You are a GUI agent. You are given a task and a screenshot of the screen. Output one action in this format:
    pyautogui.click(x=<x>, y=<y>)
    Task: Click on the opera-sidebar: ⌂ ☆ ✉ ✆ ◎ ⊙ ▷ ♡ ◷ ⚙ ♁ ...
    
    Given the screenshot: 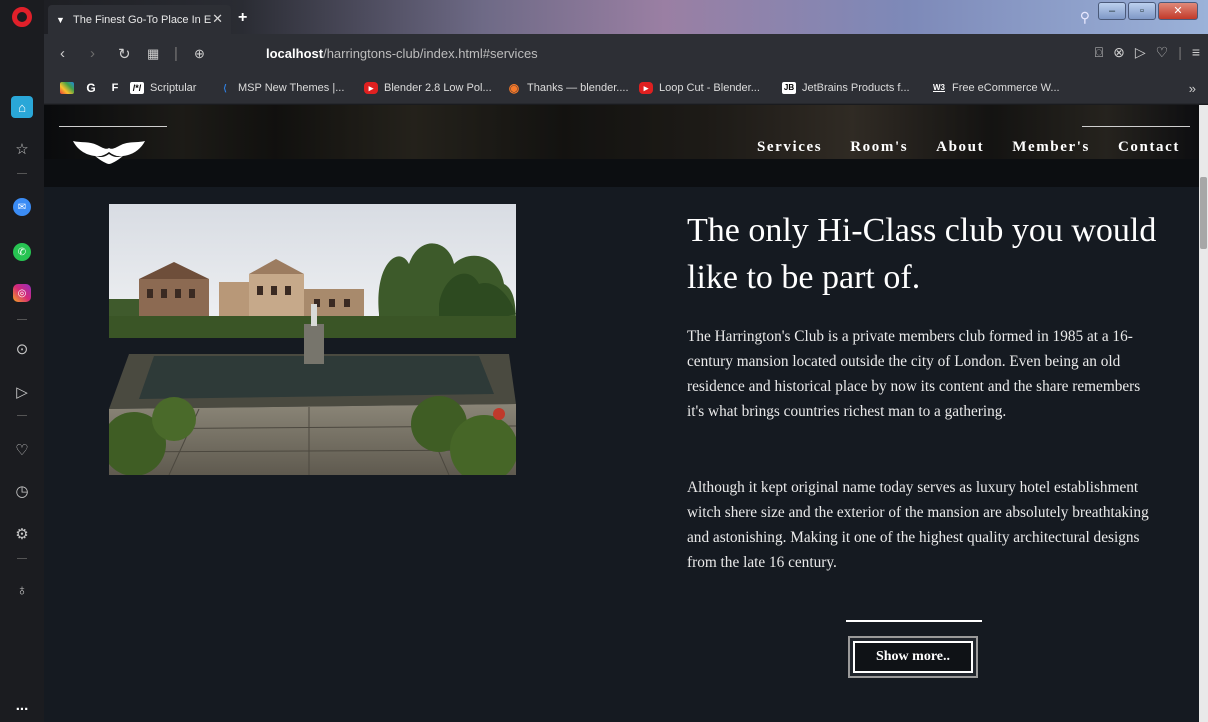 What is the action you would take?
    pyautogui.click(x=22, y=378)
    